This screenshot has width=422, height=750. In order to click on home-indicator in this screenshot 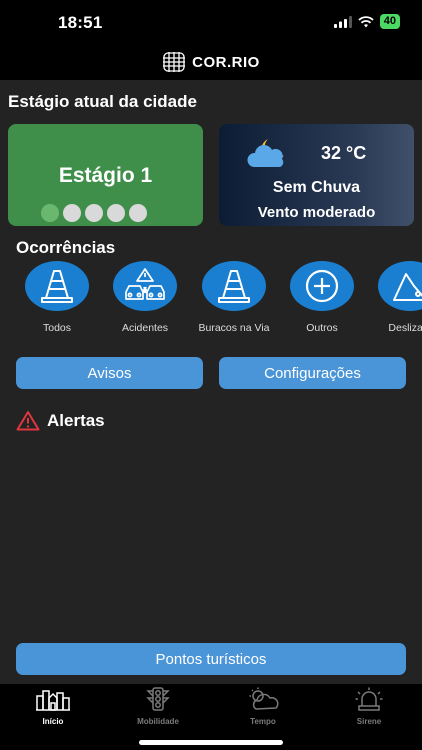, I will do `click(211, 742)`.